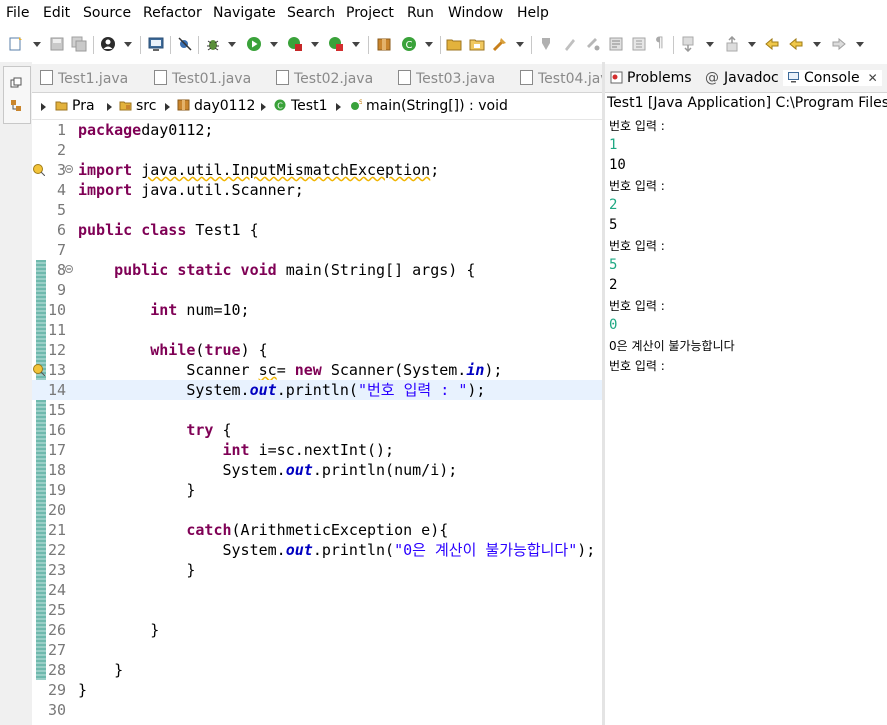  What do you see at coordinates (274, 44) in the screenshot?
I see `run-dropdown-arrow-icon` at bounding box center [274, 44].